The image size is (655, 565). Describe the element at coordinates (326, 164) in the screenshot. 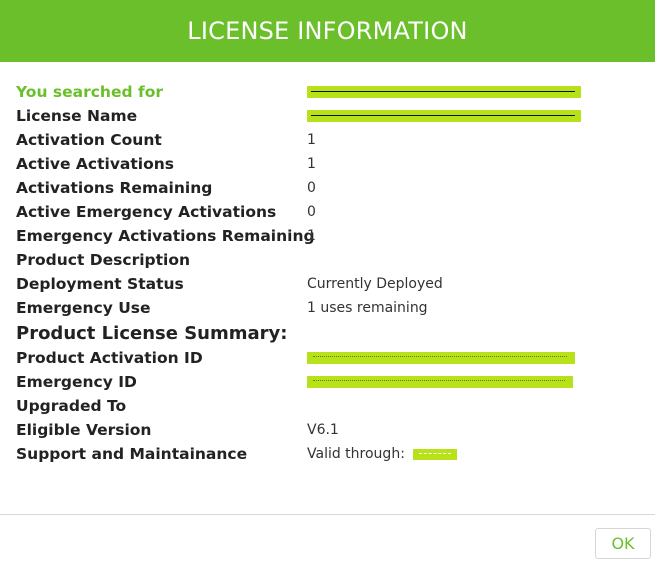

I see `row-active-activations: Active Activations 1` at that location.